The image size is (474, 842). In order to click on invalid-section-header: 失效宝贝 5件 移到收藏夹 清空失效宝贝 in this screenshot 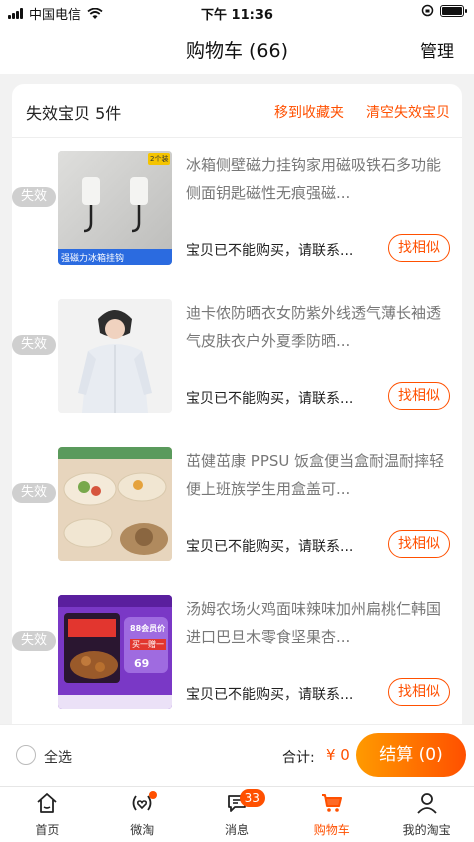, I will do `click(237, 111)`.